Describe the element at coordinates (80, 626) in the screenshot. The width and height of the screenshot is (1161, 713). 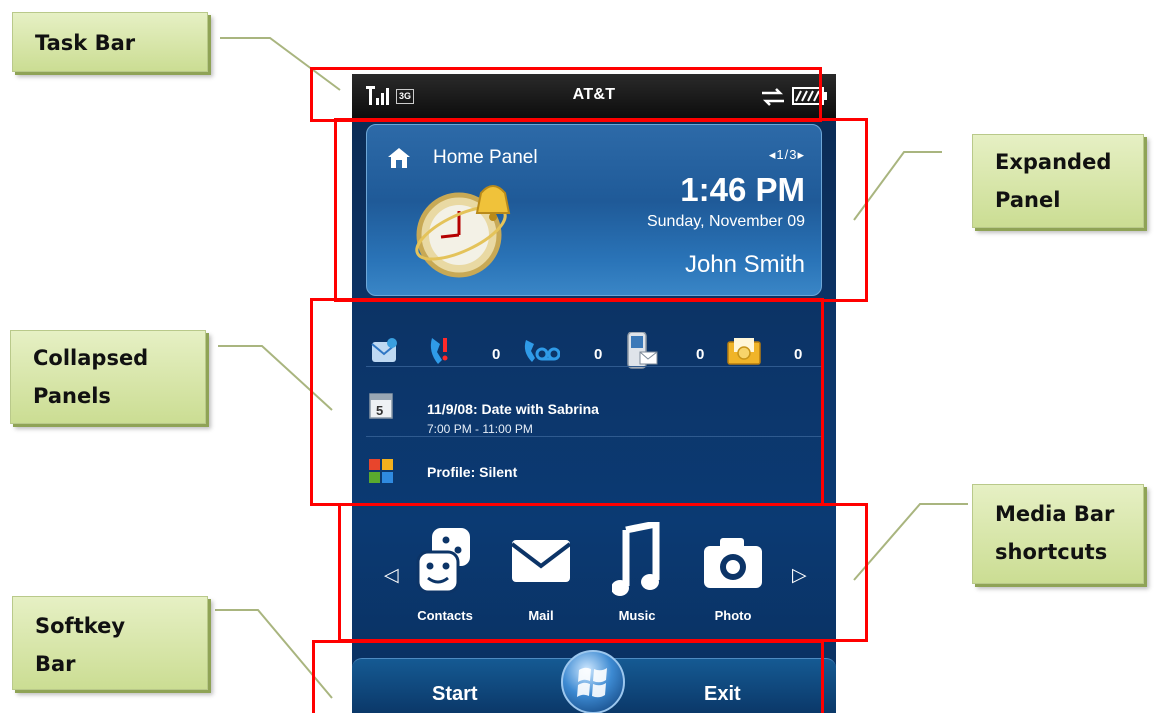
I see `callout-softkey-line1: Softkey` at that location.